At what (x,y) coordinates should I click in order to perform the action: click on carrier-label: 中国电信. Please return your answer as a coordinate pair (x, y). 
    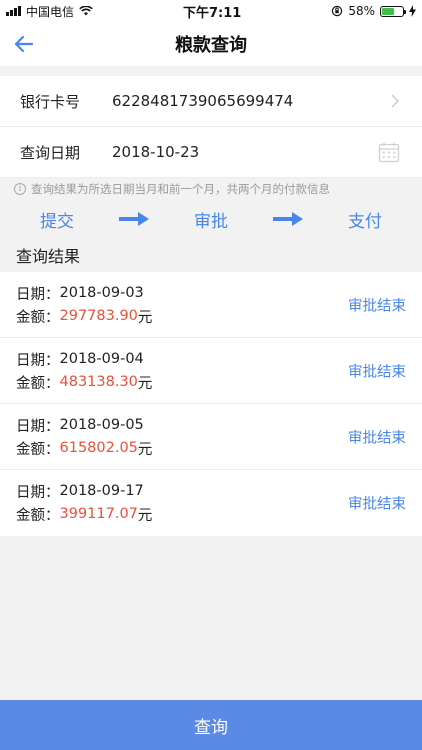
    Looking at the image, I should click on (50, 11).